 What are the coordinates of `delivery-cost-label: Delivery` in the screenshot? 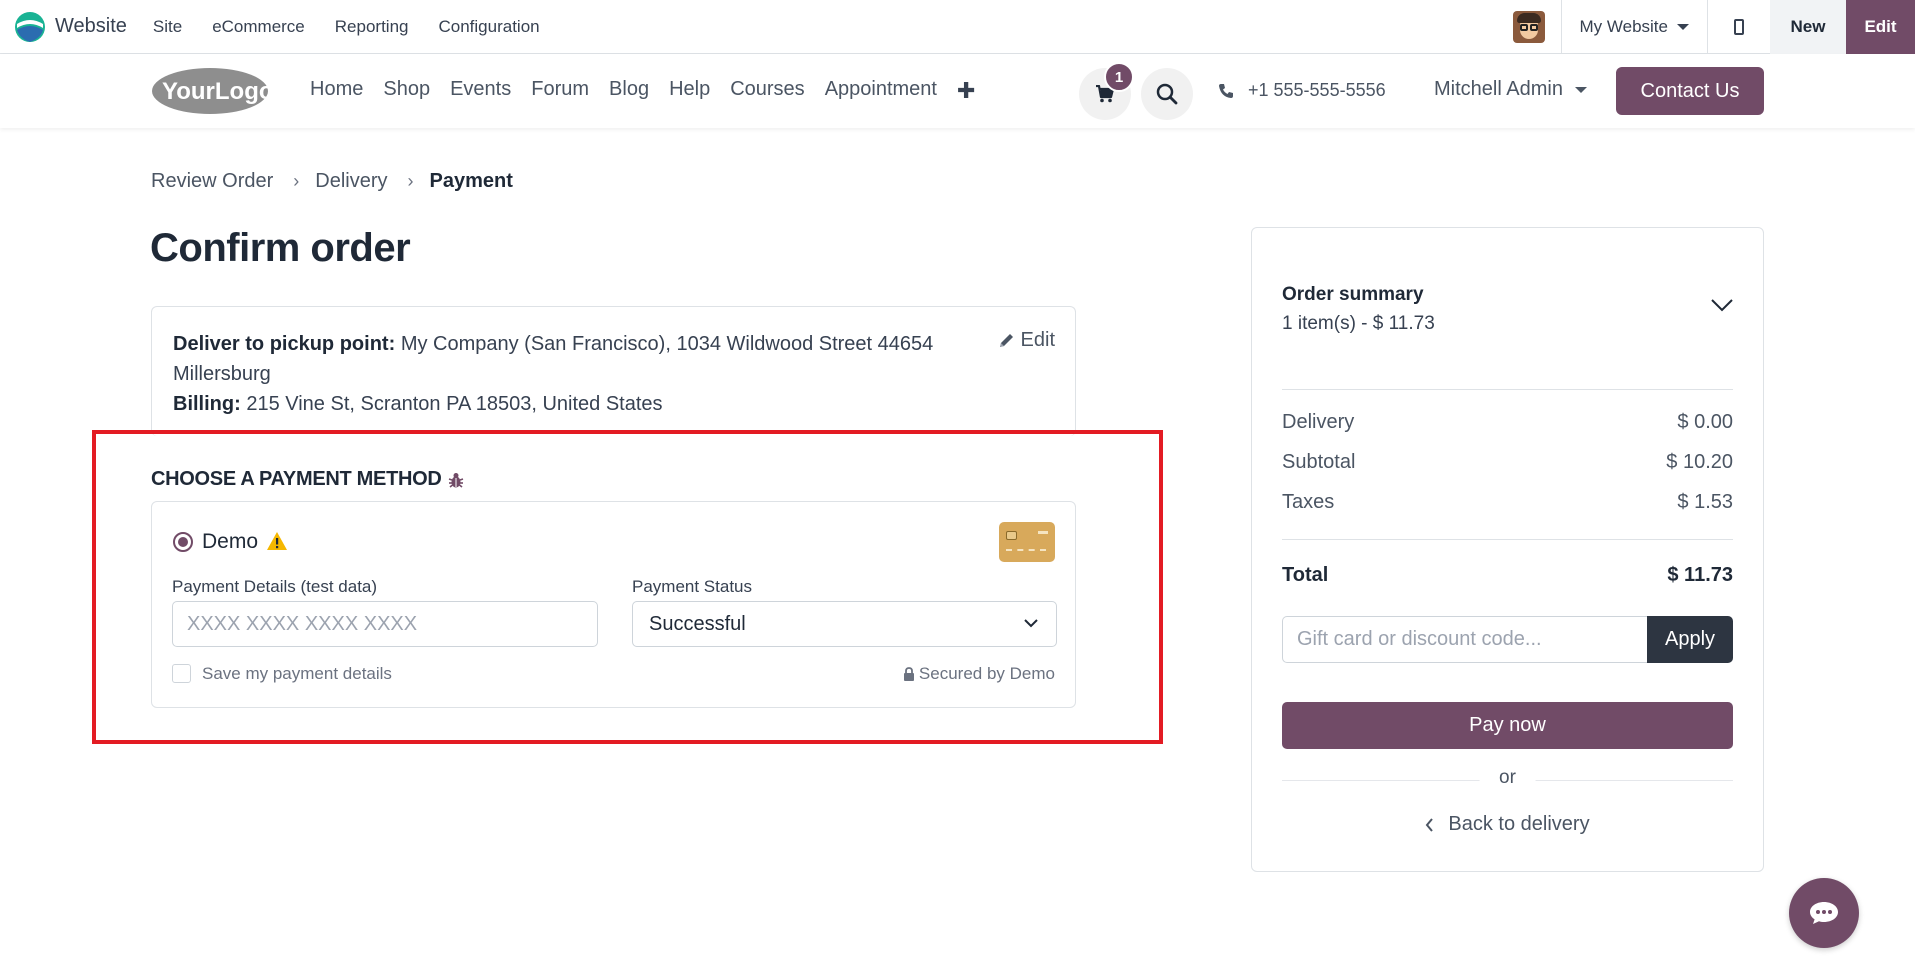 It's located at (1318, 422).